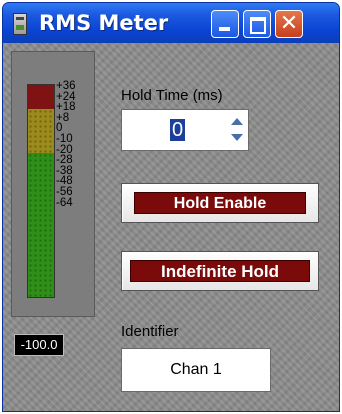  I want to click on hold-enable-label: Hold Enable, so click(220, 203).